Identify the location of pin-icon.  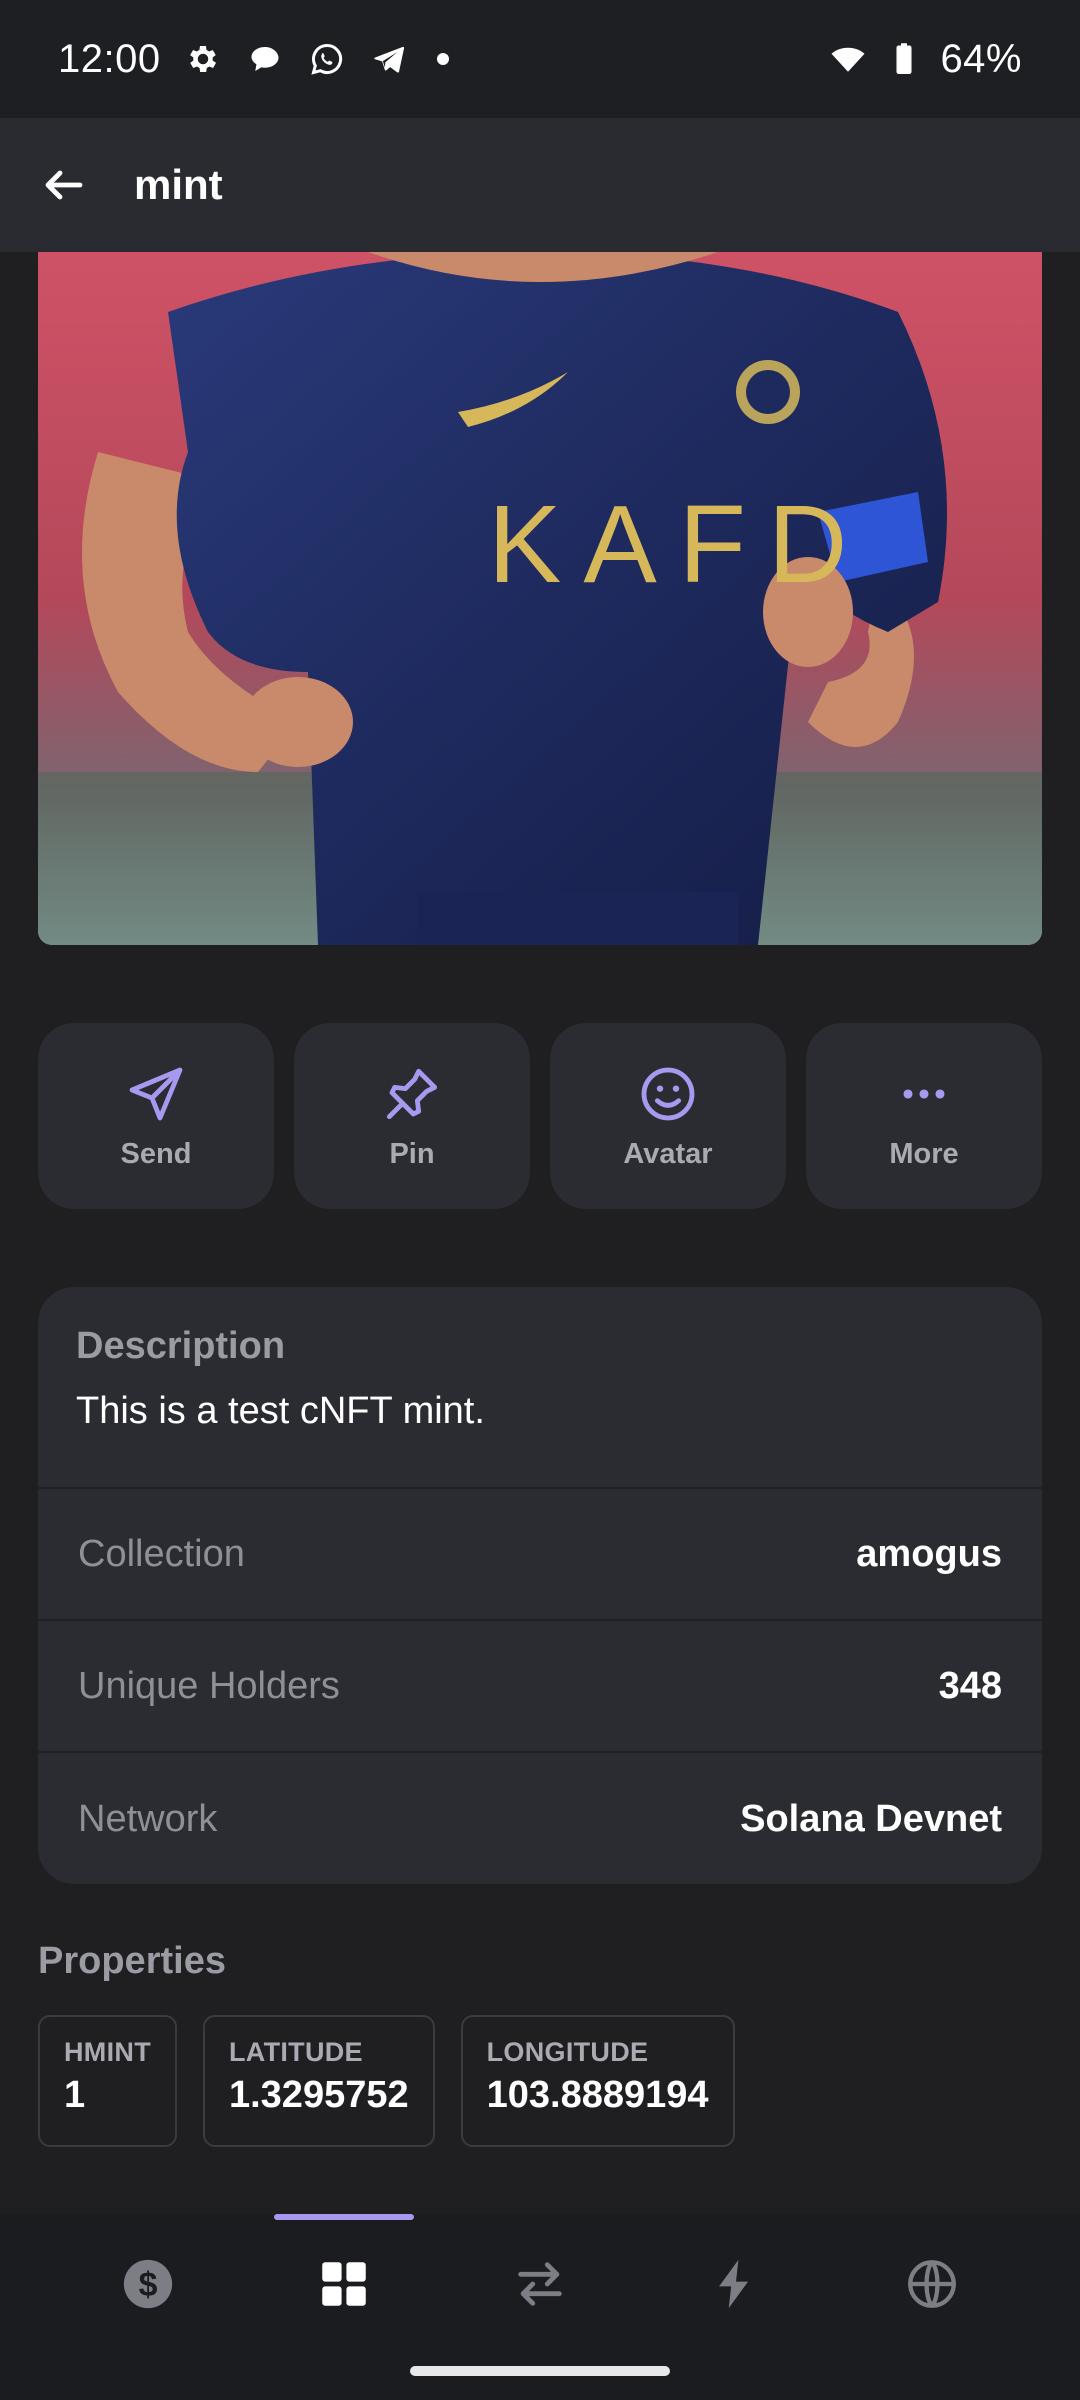
(412, 1094).